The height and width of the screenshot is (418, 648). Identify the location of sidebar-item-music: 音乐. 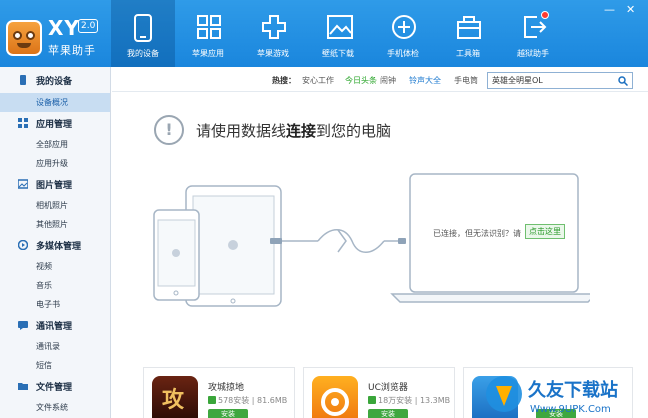
(55, 285).